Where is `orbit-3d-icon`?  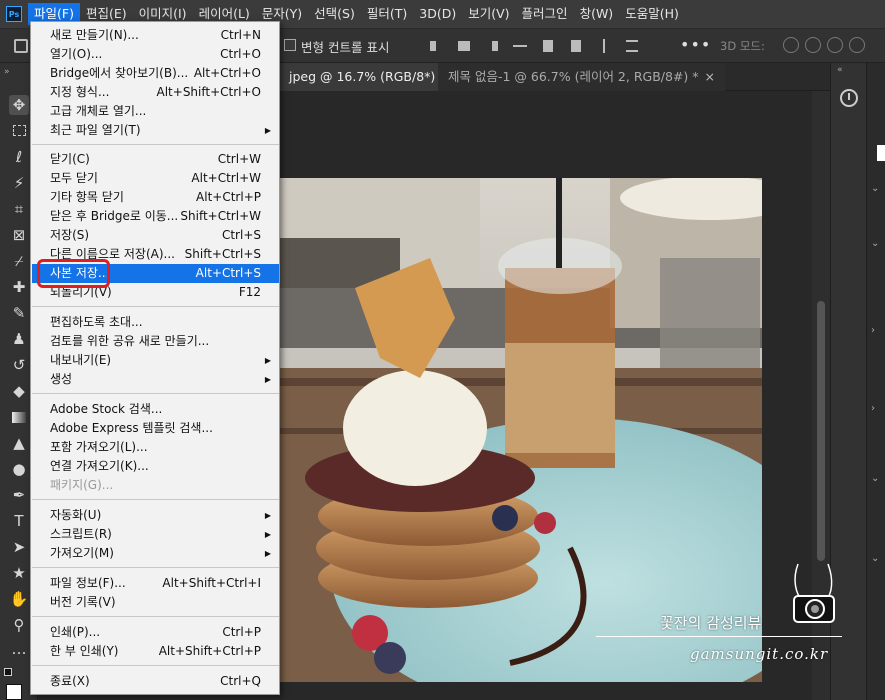
orbit-3d-icon is located at coordinates (791, 45).